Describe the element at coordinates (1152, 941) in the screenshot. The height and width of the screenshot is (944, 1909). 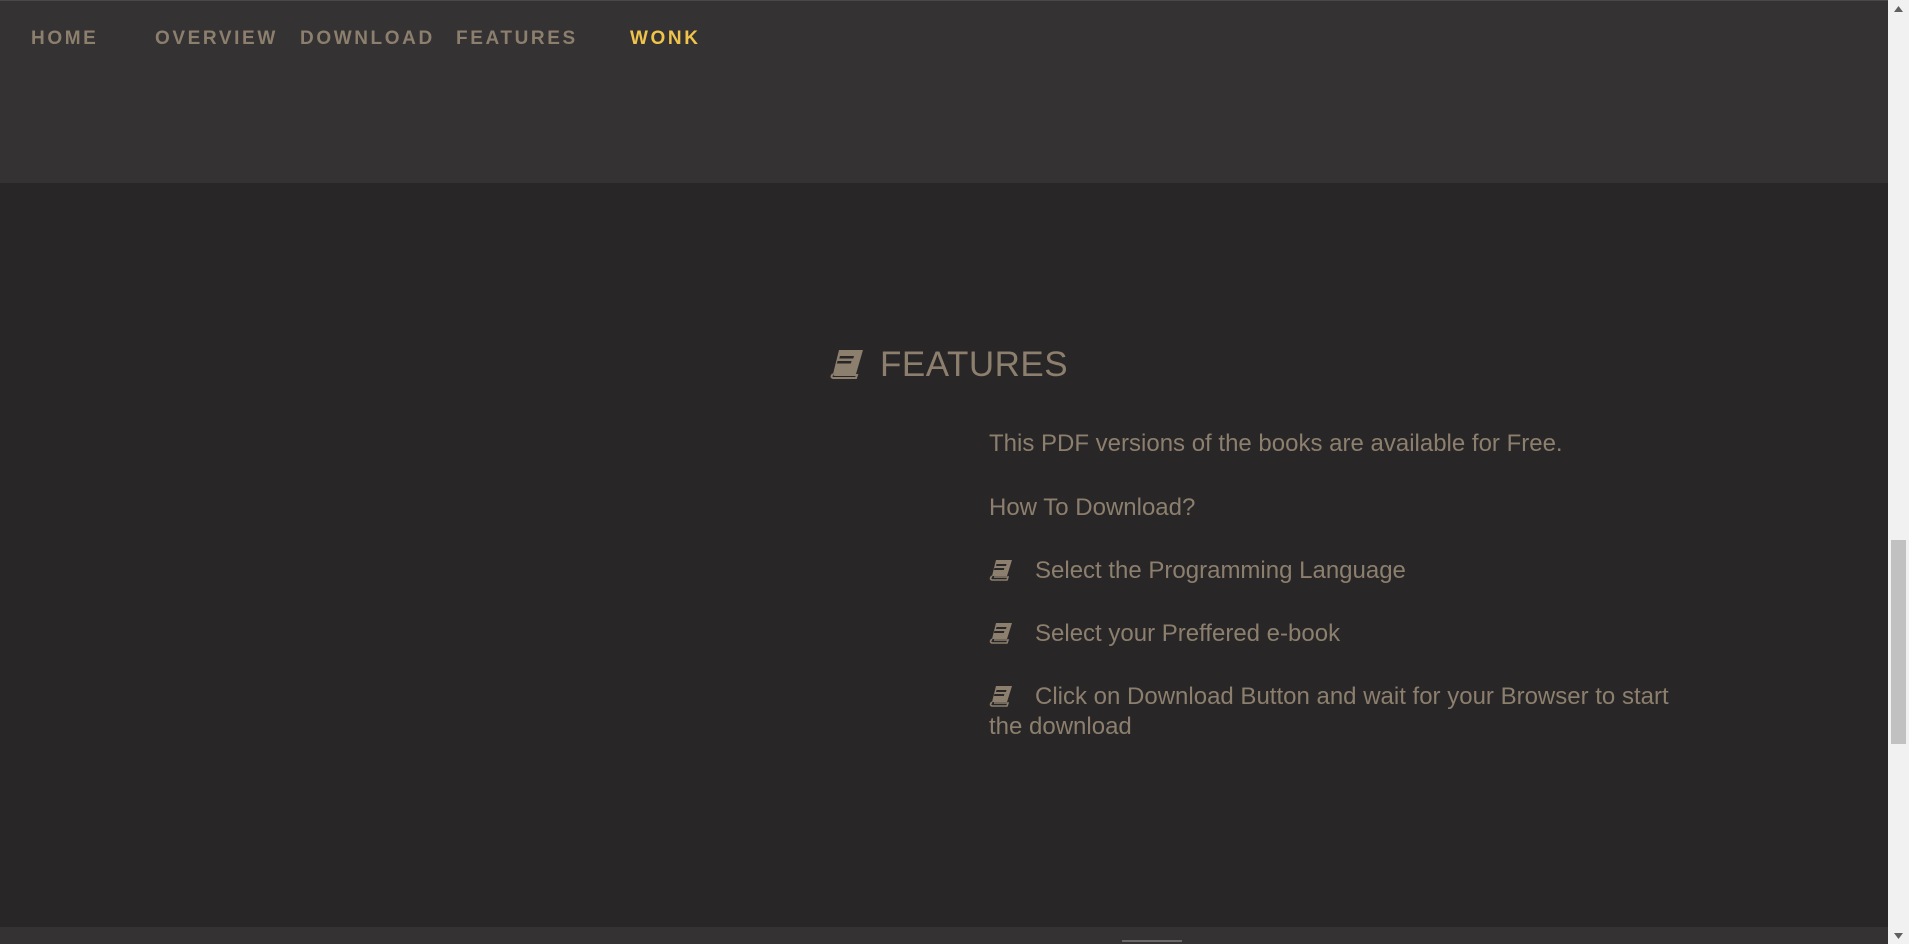
I see `horizontal-scroll-thumb` at that location.